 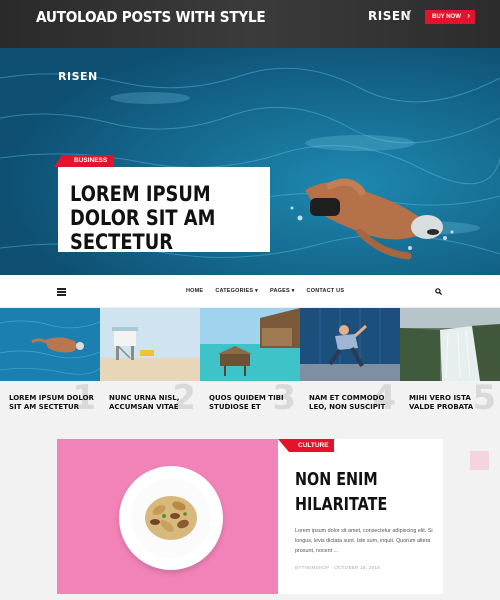 I want to click on nav-pages: PAGES ▾, so click(x=282, y=291).